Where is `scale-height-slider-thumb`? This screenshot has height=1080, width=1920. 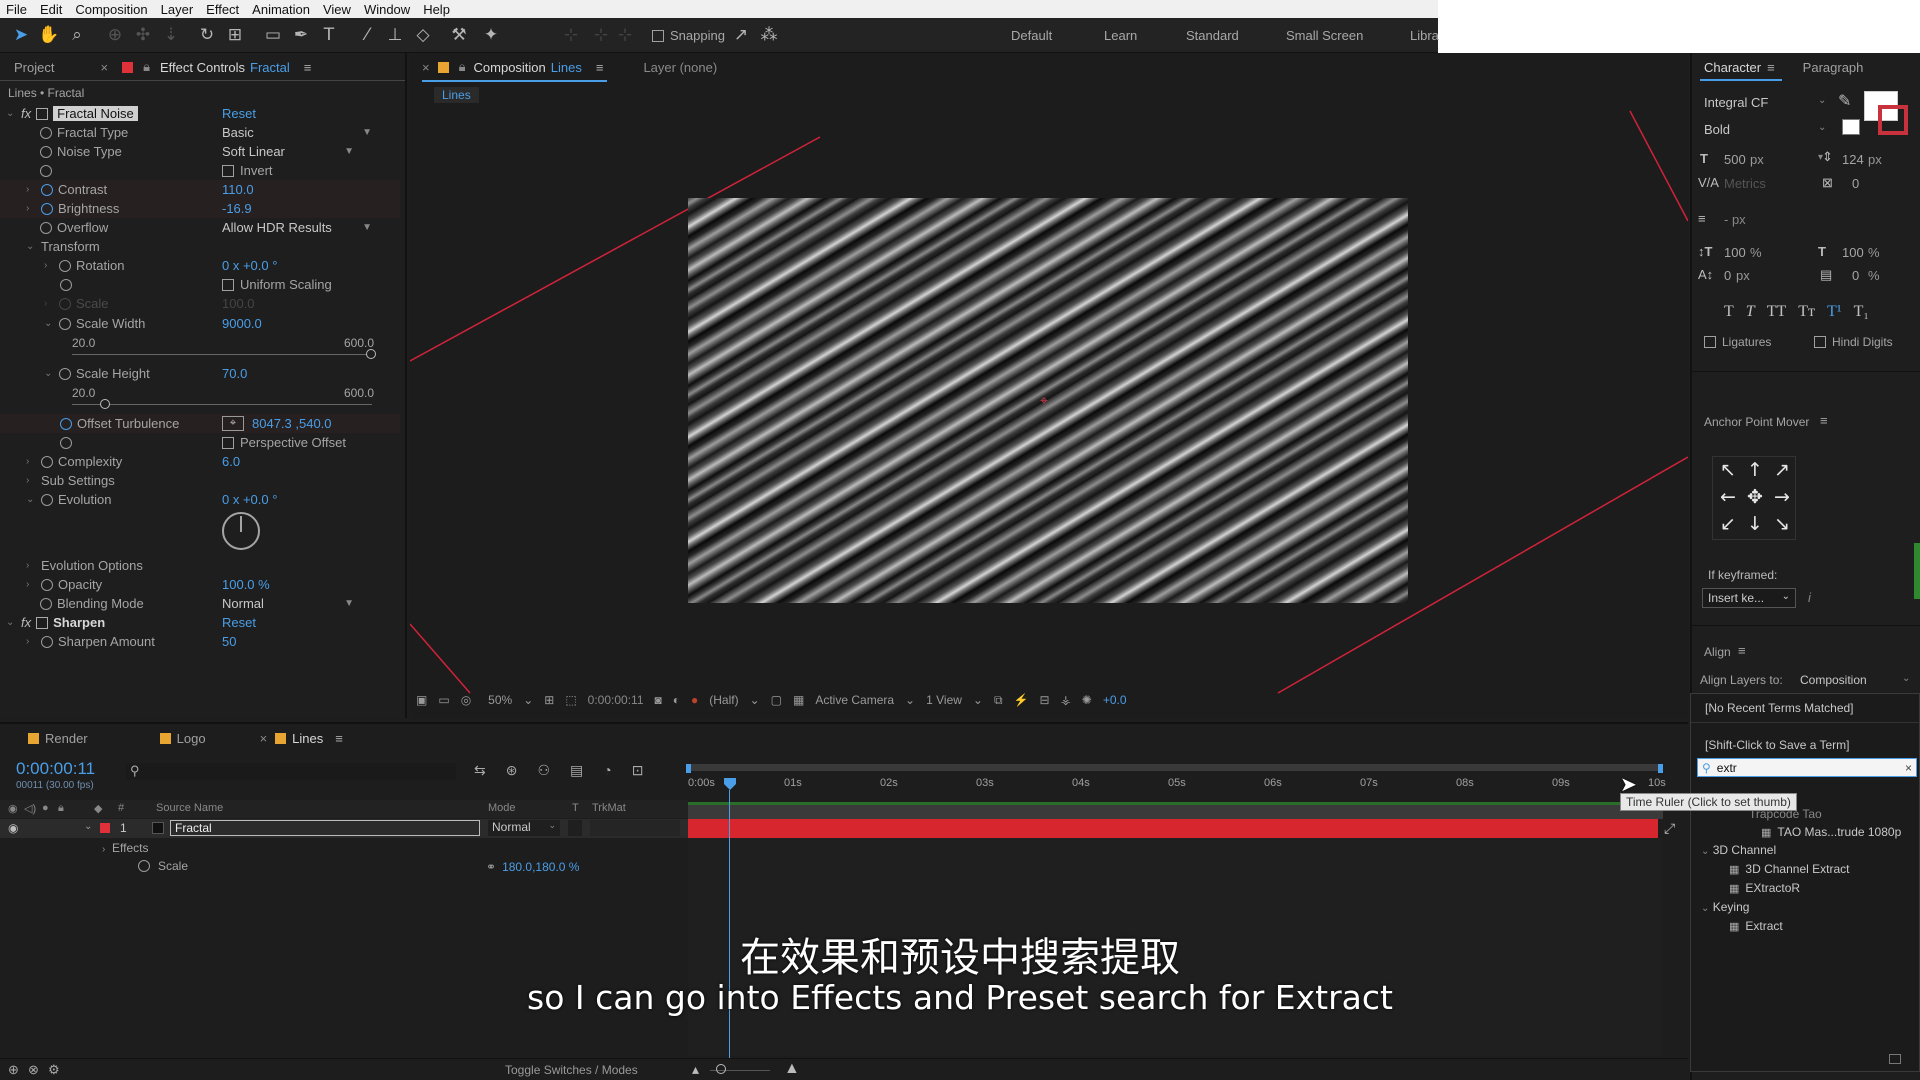
scale-height-slider-thumb is located at coordinates (105, 404).